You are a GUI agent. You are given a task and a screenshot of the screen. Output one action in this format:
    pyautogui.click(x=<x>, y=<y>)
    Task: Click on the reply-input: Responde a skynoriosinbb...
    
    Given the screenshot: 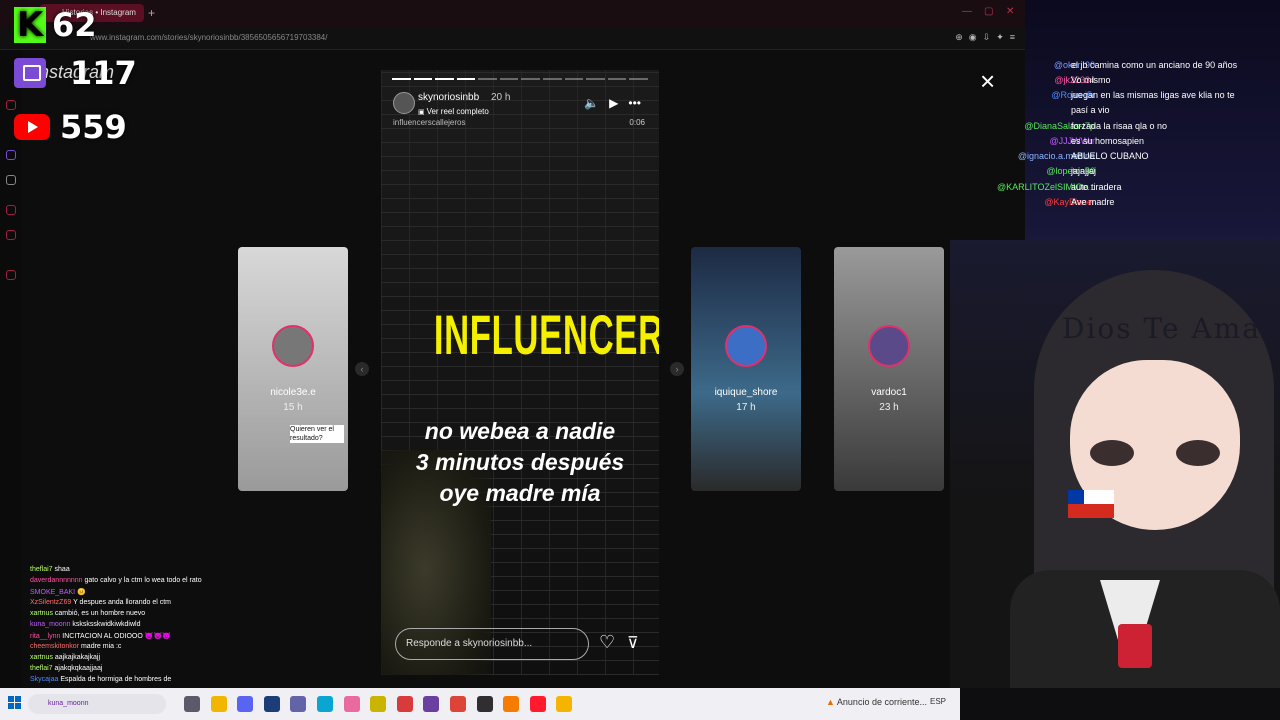 What is the action you would take?
    pyautogui.click(x=492, y=644)
    